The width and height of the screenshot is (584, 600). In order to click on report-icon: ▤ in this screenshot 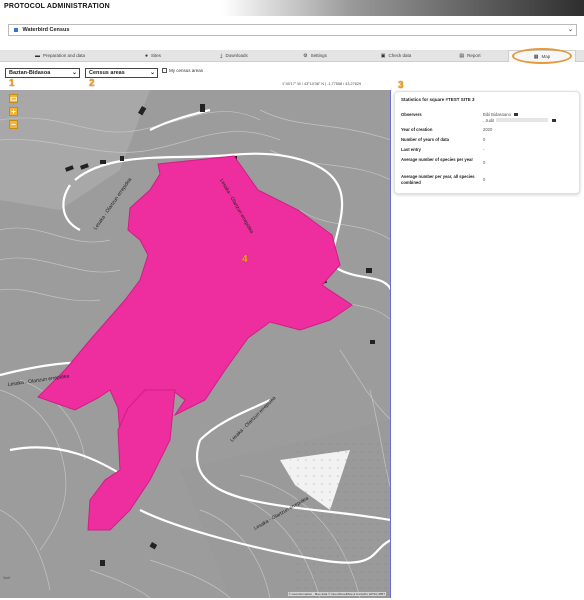, I will do `click(462, 56)`.